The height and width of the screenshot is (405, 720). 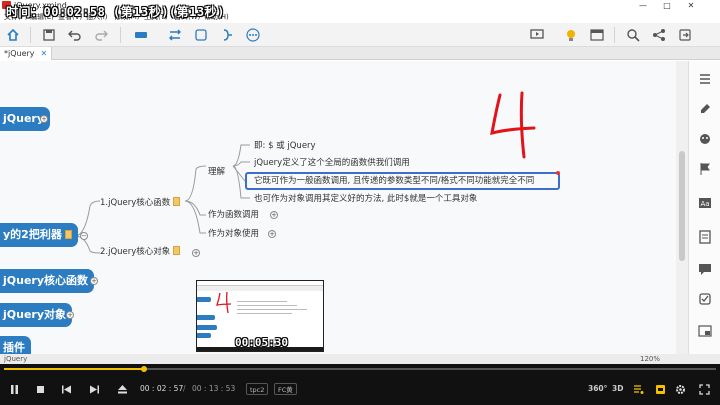 I want to click on minimize-button: —, so click(x=643, y=5).